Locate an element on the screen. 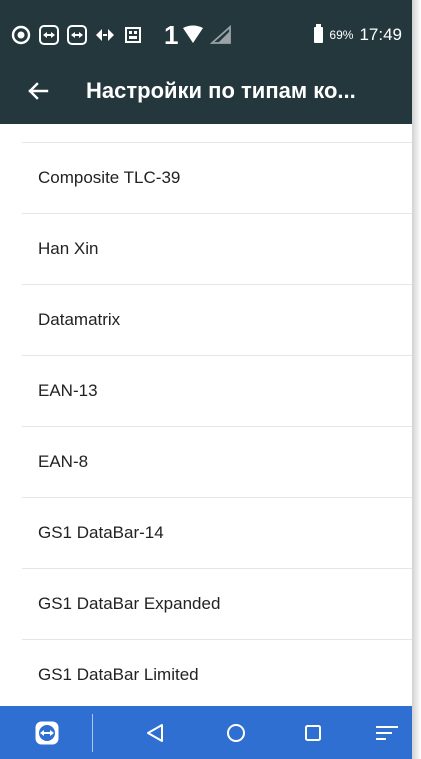 This screenshot has height=759, width=421. list-item-label: Han Xin is located at coordinates (68, 248).